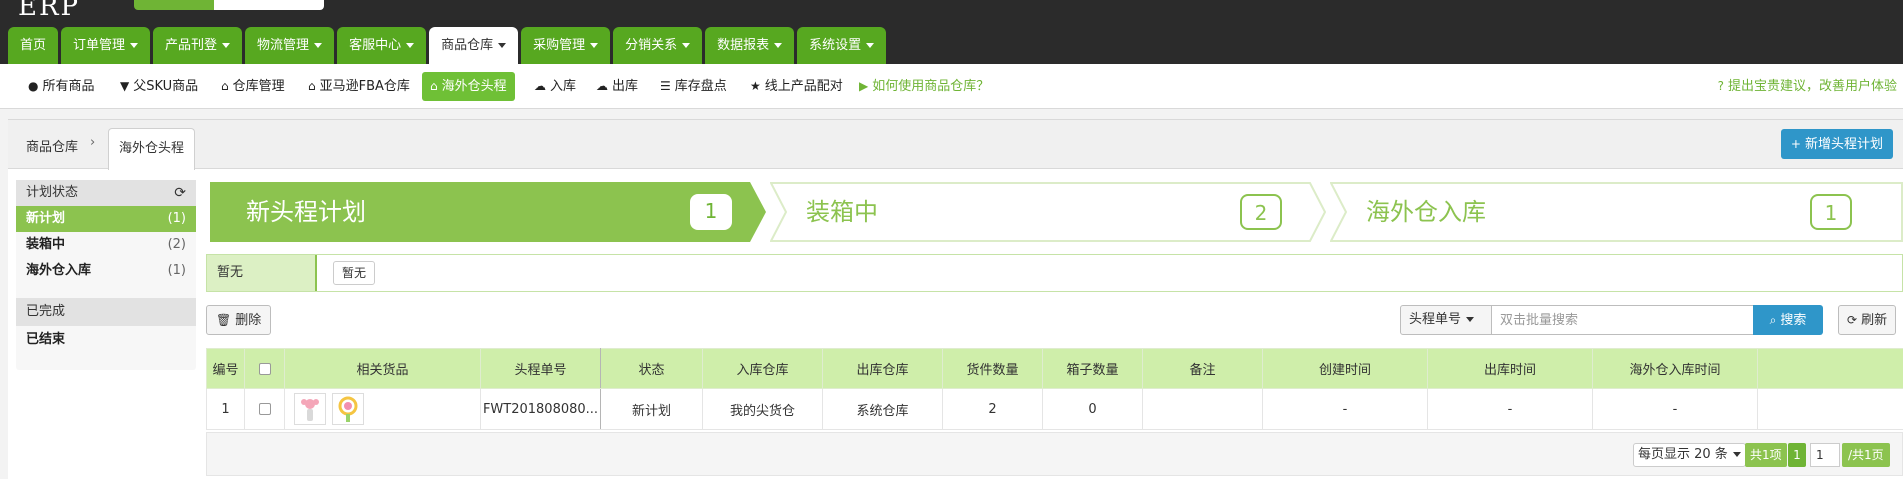 Image resolution: width=1903 pixels, height=479 pixels. Describe the element at coordinates (1048, 212) in the screenshot. I see `step-packing: 装箱中 2` at that location.